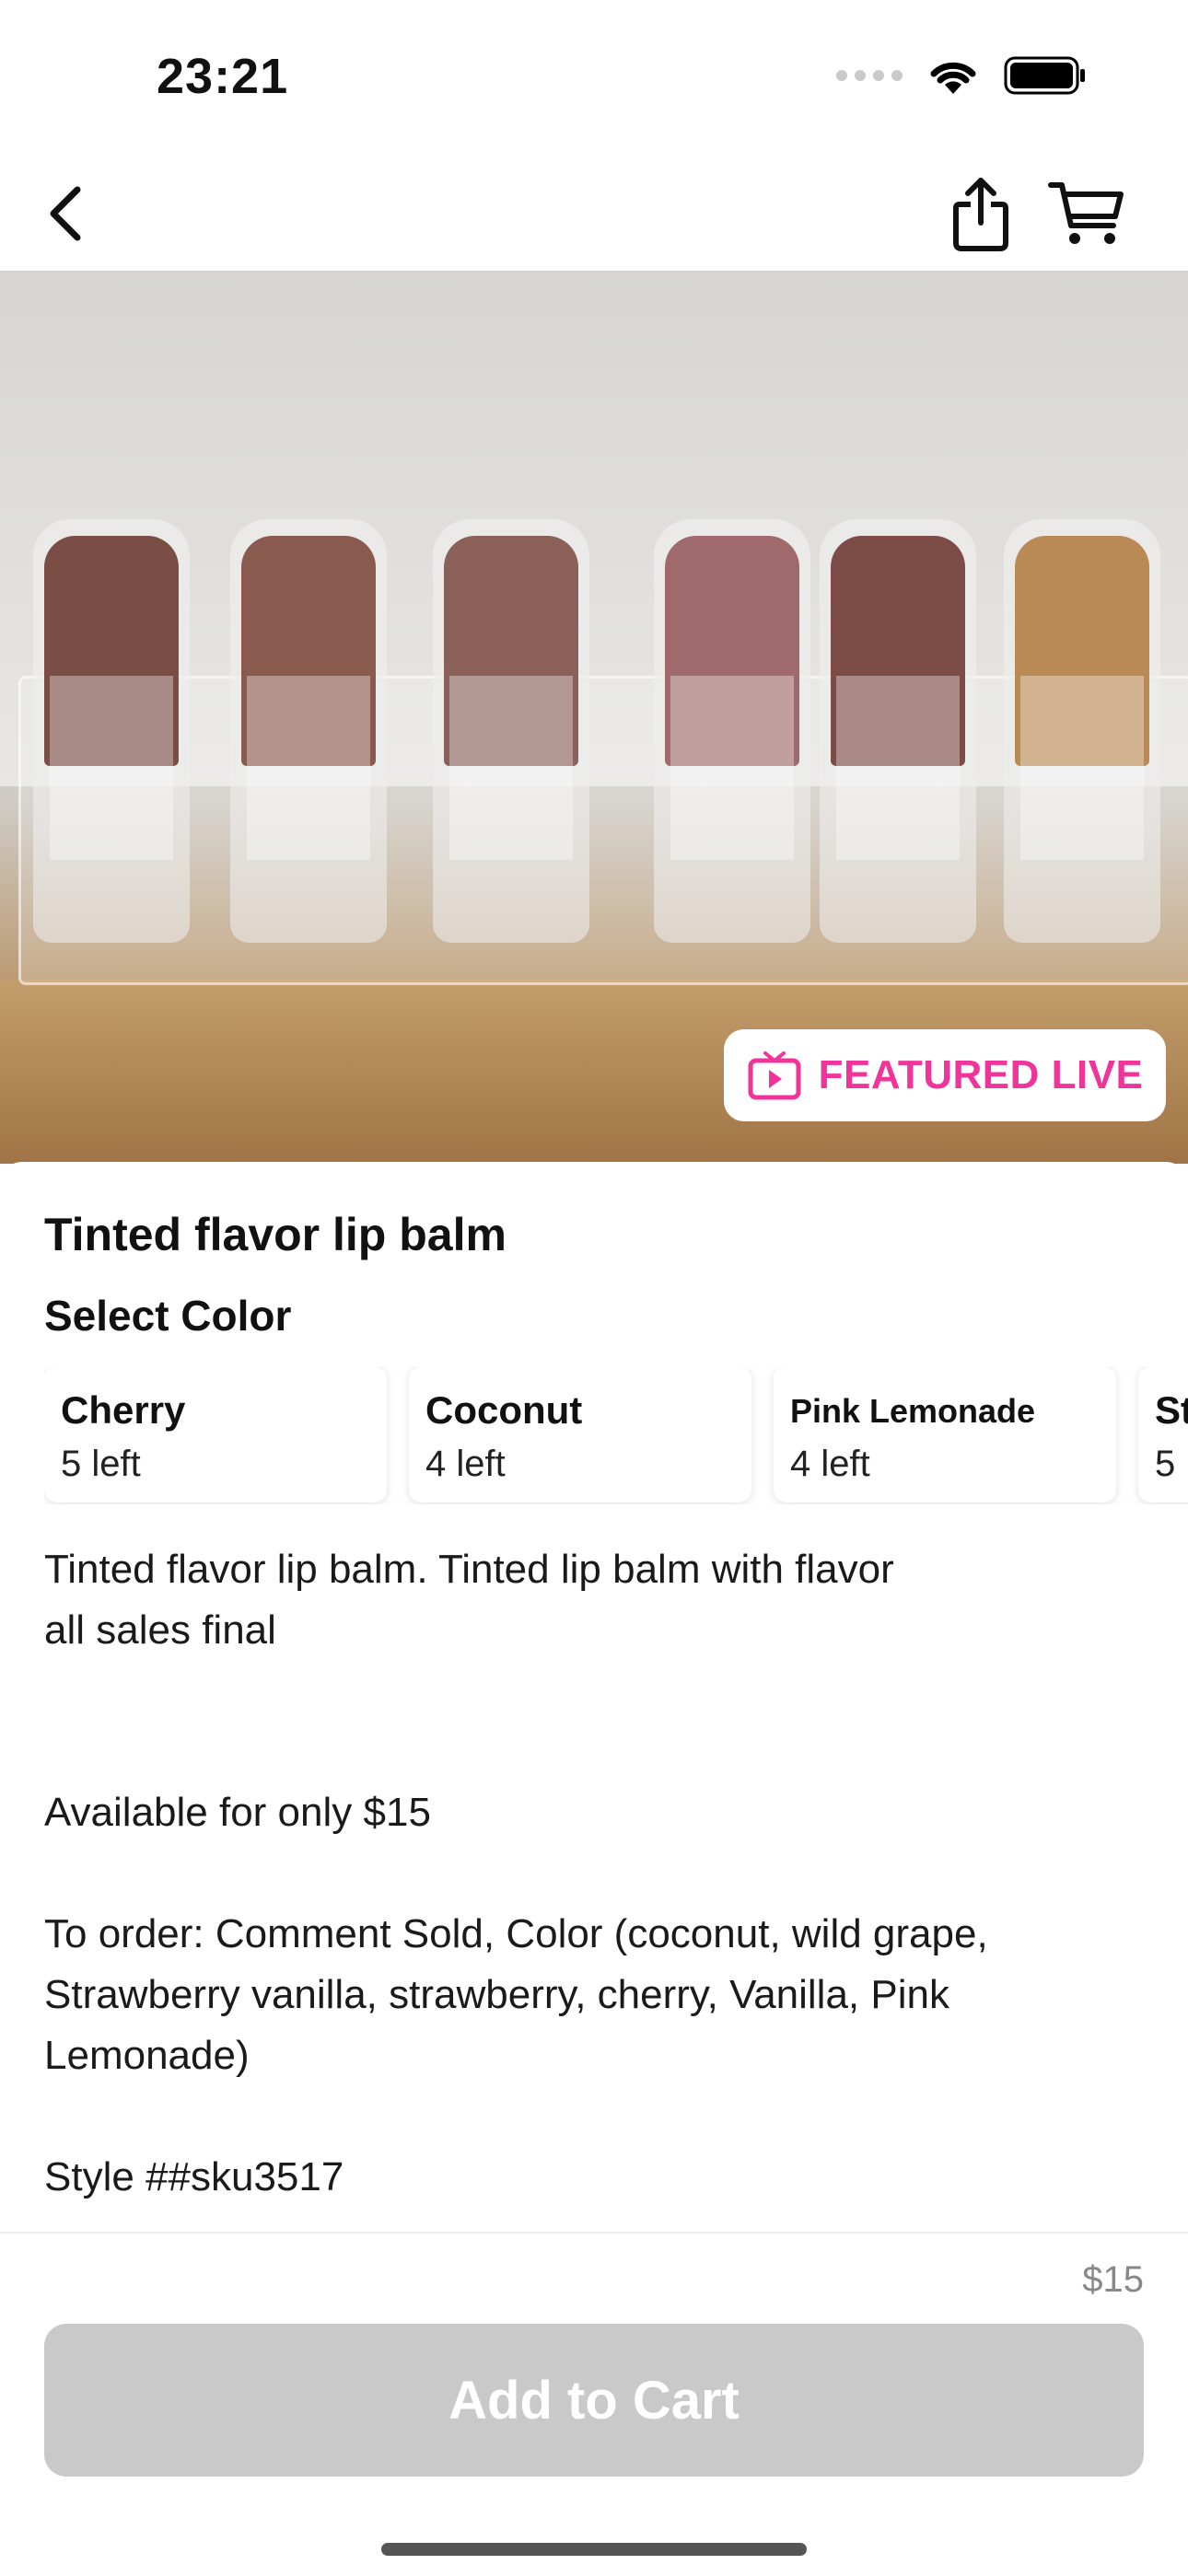 The height and width of the screenshot is (2576, 1188). What do you see at coordinates (1165, 1464) in the screenshot?
I see `variant-stock: 5` at bounding box center [1165, 1464].